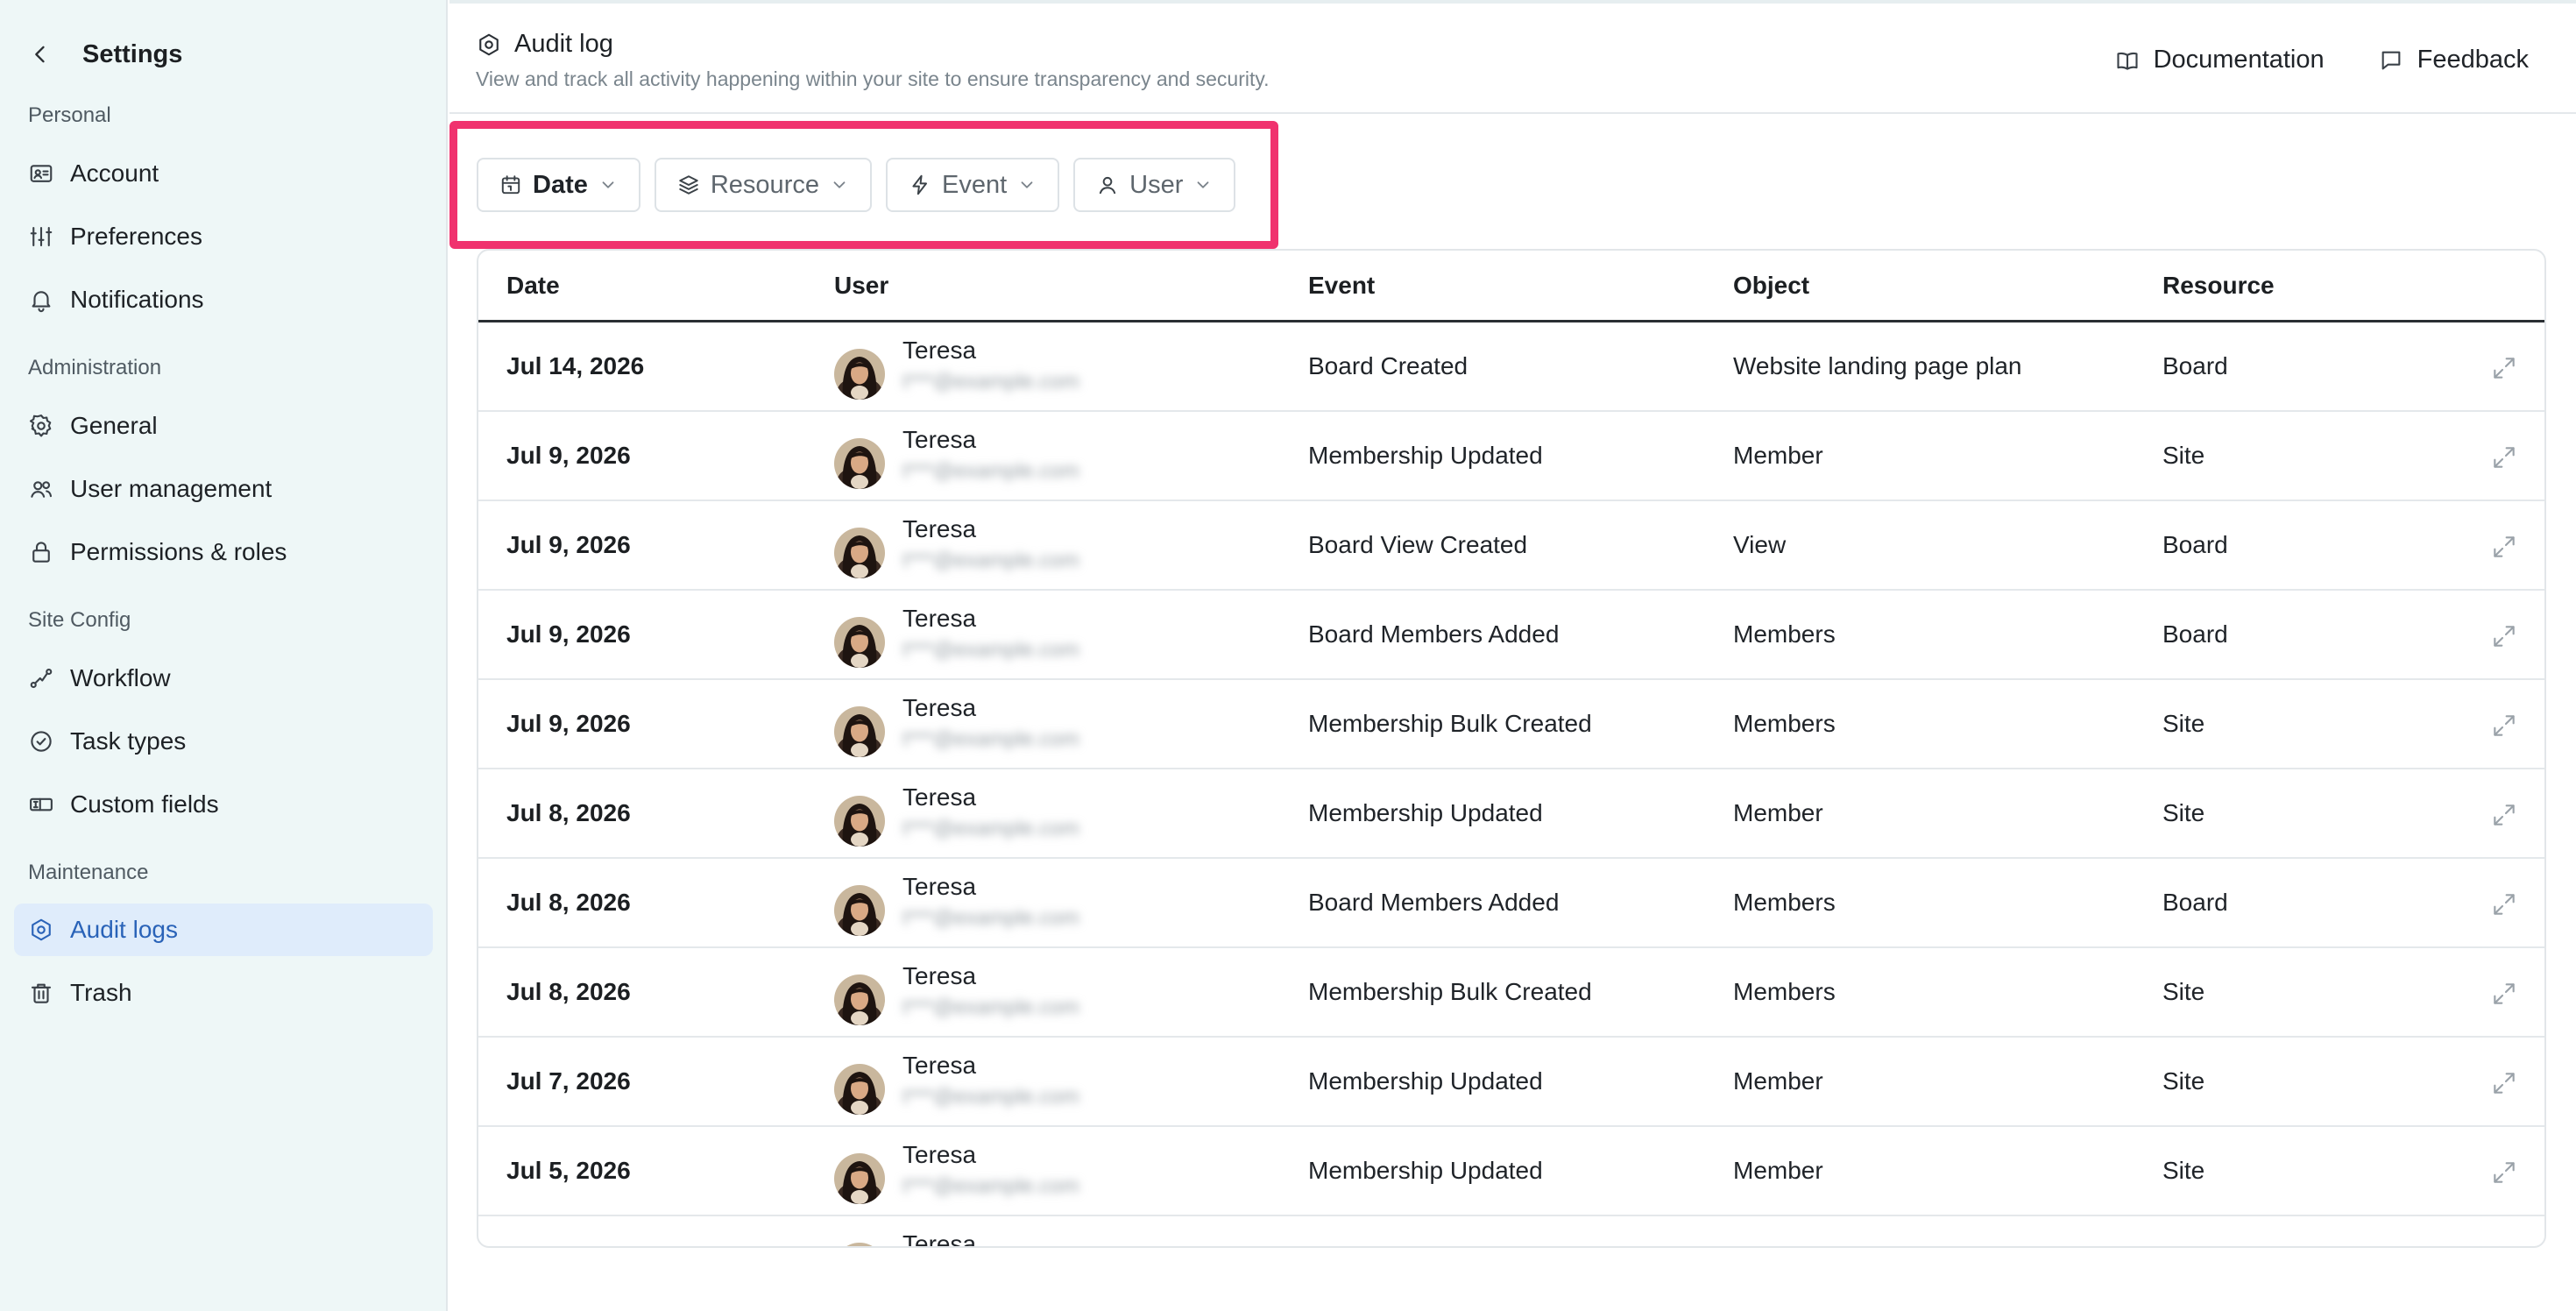 This screenshot has width=2576, height=1311. What do you see at coordinates (1203, 185) in the screenshot?
I see `chevron-down-icon` at bounding box center [1203, 185].